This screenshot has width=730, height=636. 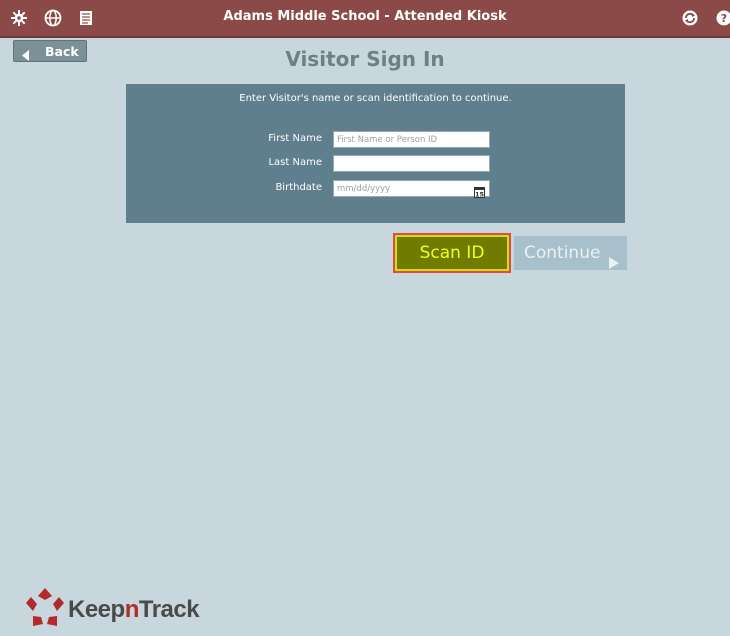 I want to click on page-title: Visitor Sign In, so click(x=365, y=59).